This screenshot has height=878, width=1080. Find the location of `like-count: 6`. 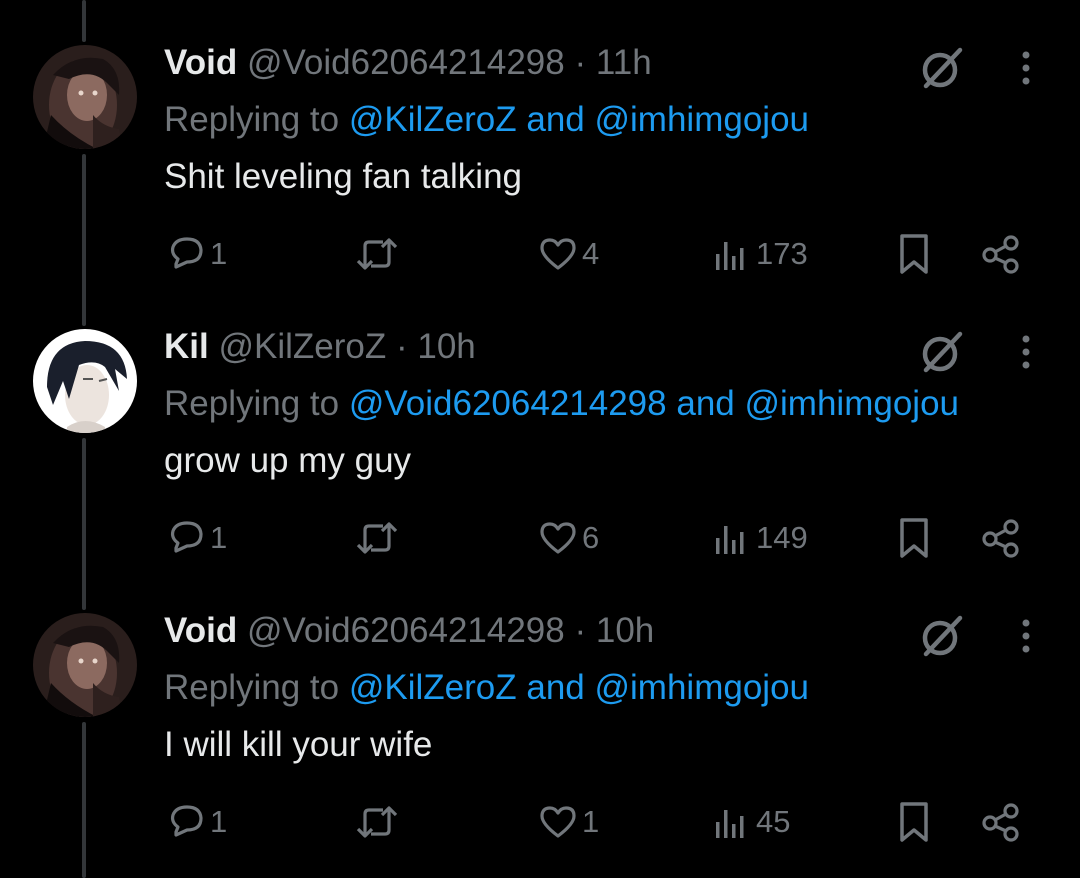

like-count: 6 is located at coordinates (591, 537).